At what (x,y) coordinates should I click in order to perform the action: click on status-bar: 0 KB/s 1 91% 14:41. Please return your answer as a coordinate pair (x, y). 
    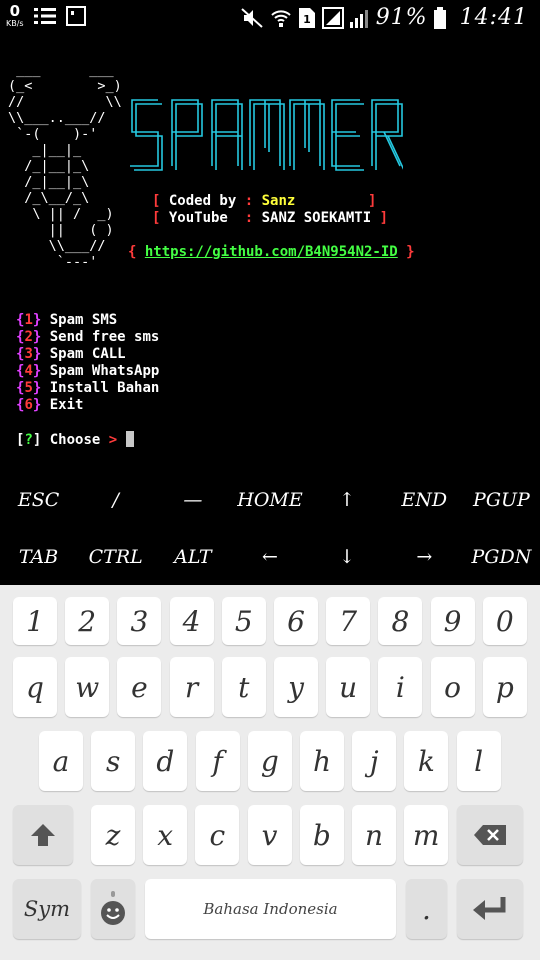
    Looking at the image, I should click on (270, 18).